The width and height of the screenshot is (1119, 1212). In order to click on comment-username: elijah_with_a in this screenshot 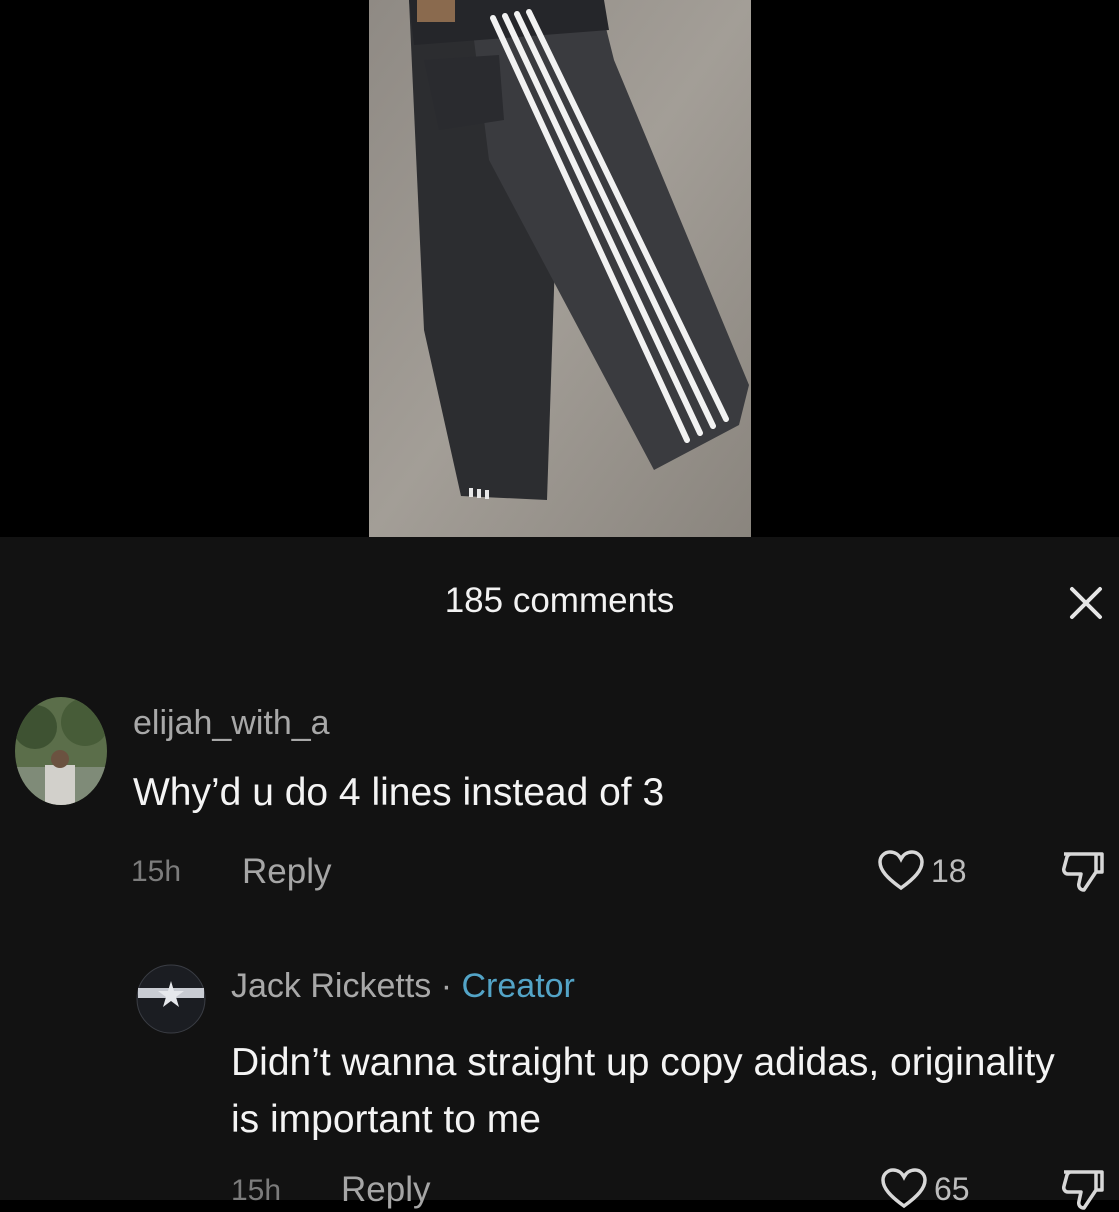, I will do `click(231, 723)`.